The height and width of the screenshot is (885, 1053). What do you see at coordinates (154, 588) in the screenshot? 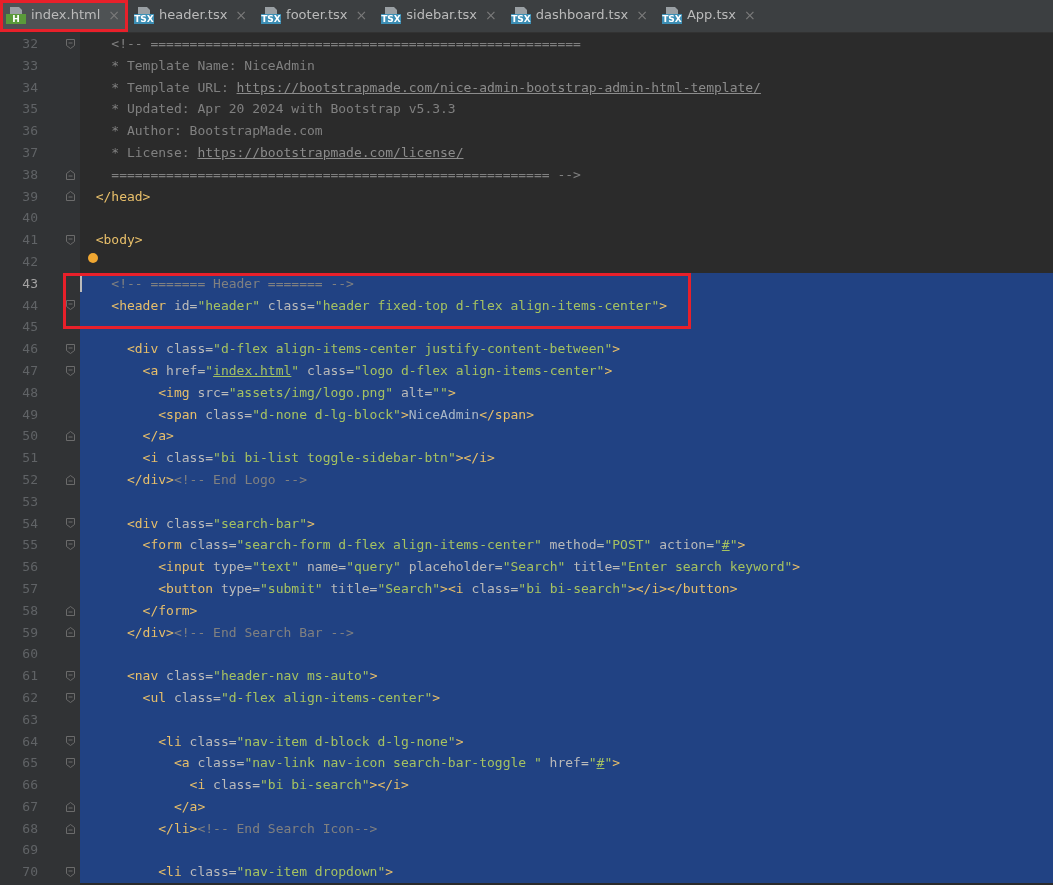
I see `code-tag: <button` at bounding box center [154, 588].